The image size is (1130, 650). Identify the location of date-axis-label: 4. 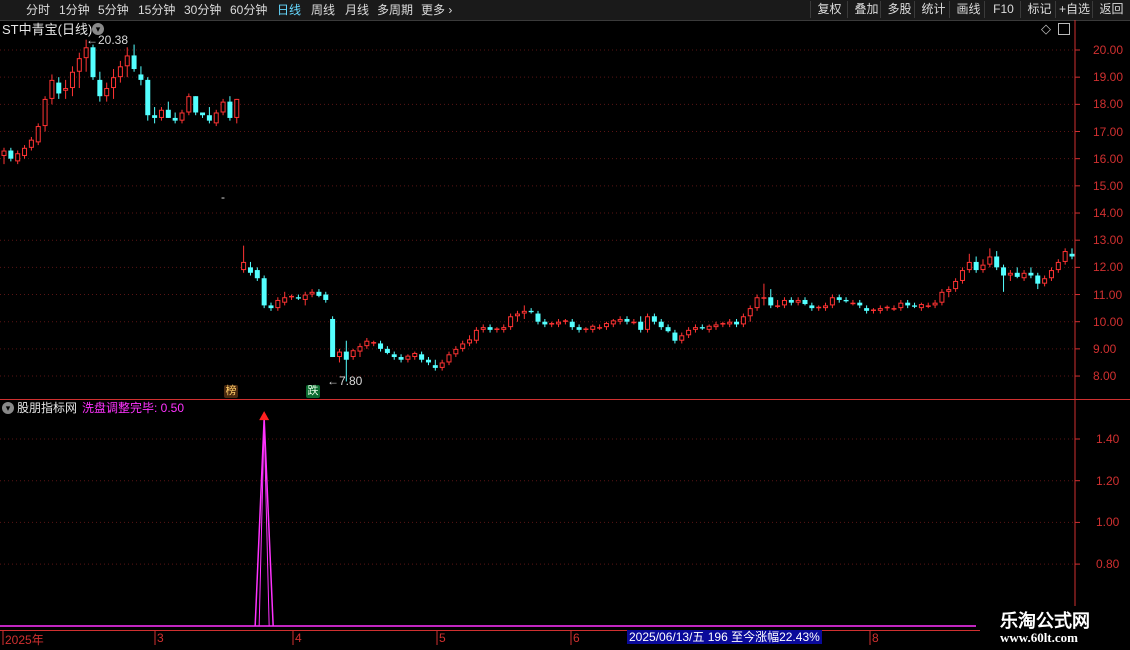
(298, 638).